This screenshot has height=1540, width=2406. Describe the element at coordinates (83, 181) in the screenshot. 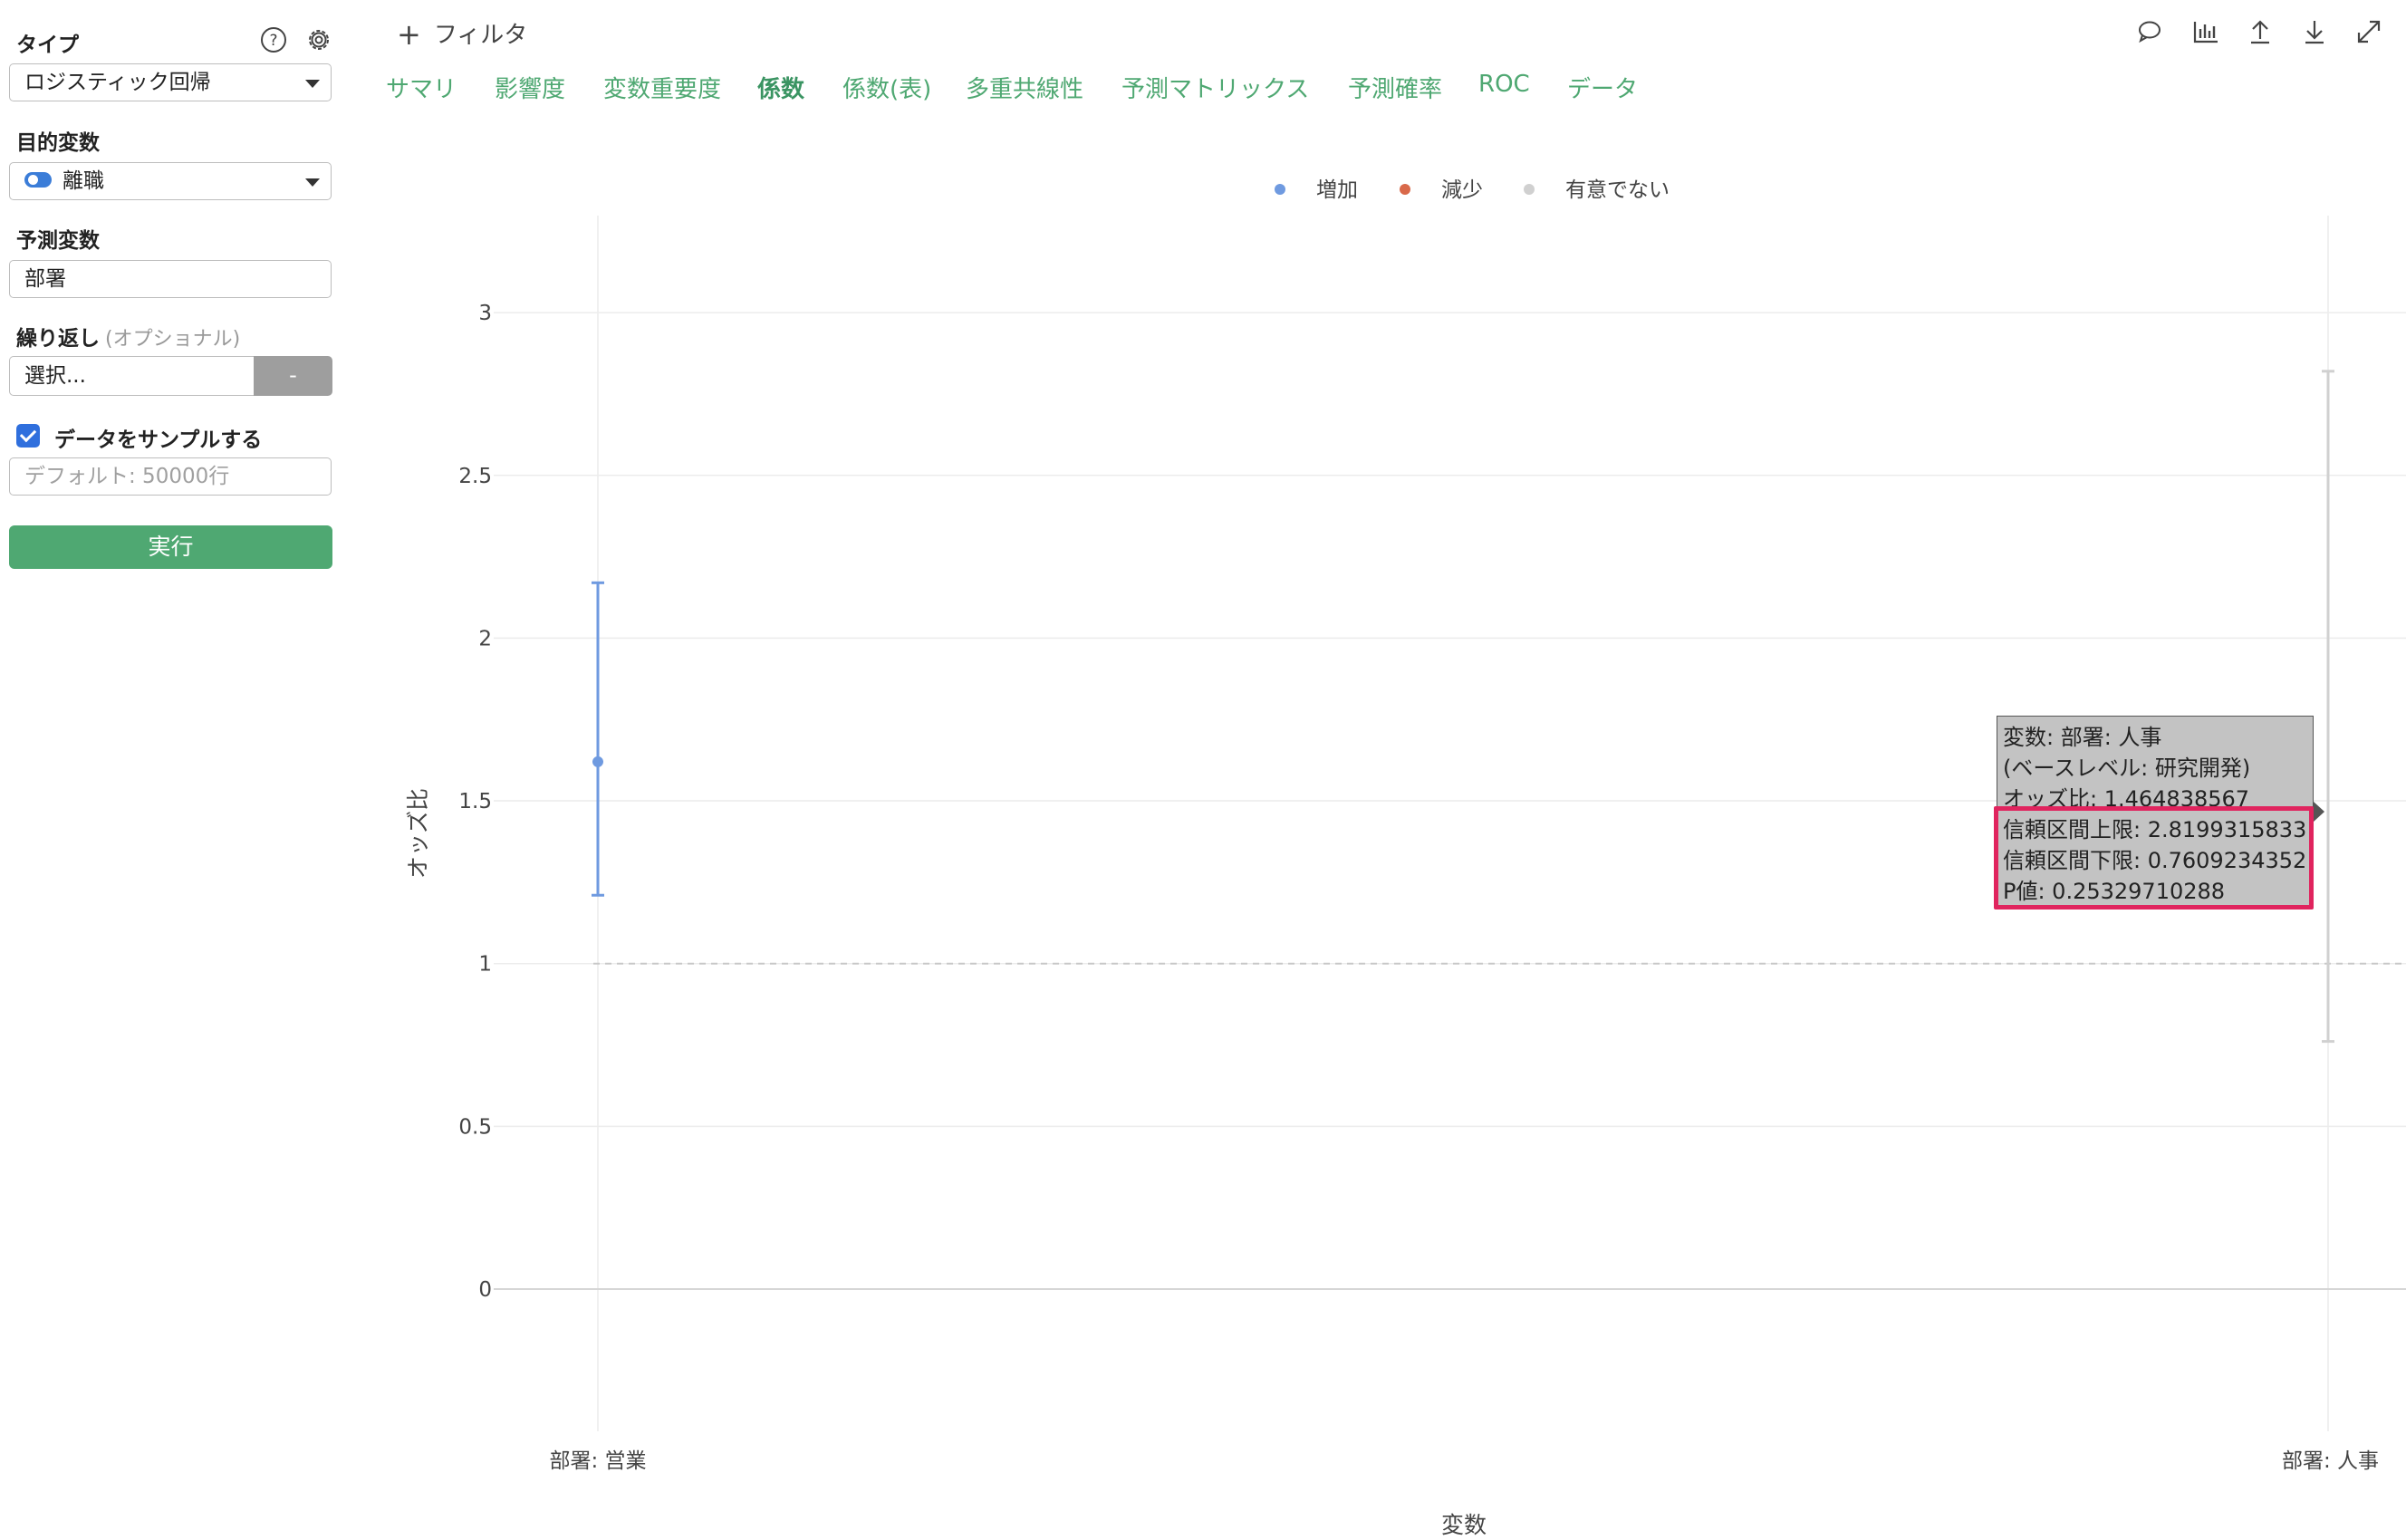

I see `target-select-value: 離職` at that location.